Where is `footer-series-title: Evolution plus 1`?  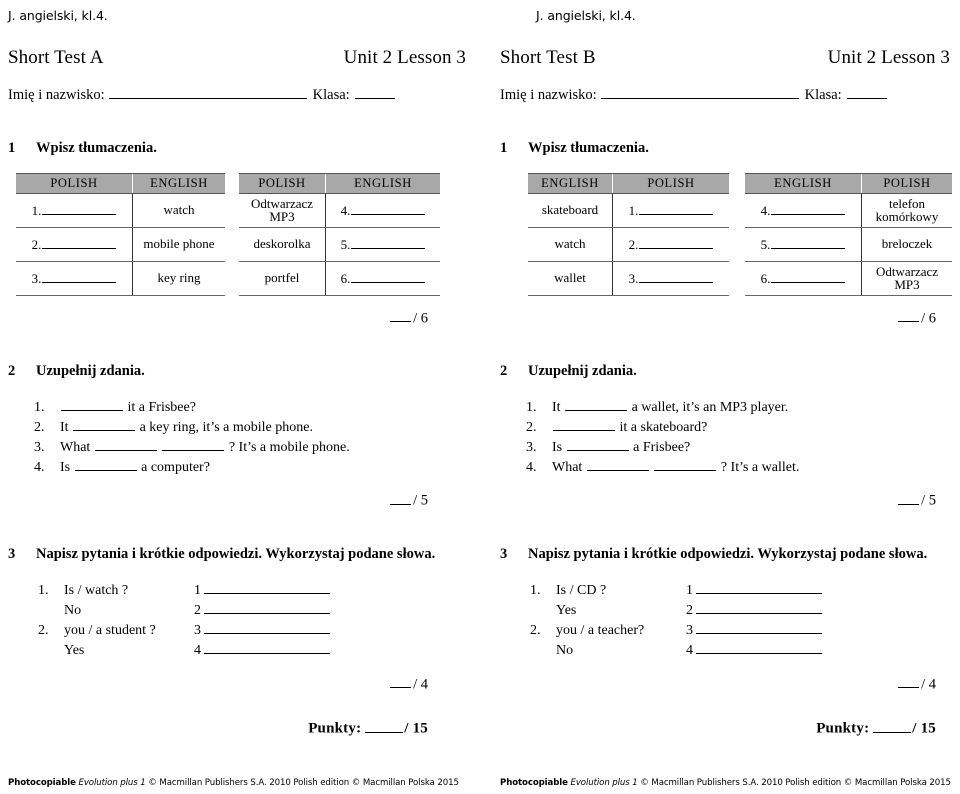
footer-series-title: Evolution plus 1 is located at coordinates (604, 782).